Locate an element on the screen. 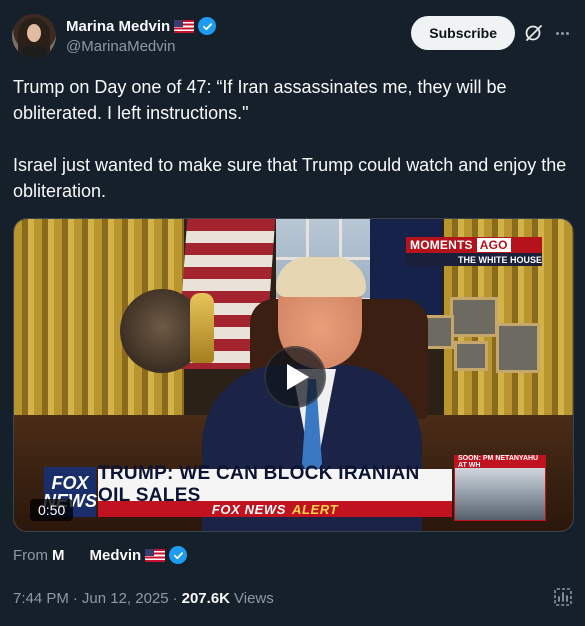 This screenshot has width=585, height=626. from-label: From is located at coordinates (30, 555).